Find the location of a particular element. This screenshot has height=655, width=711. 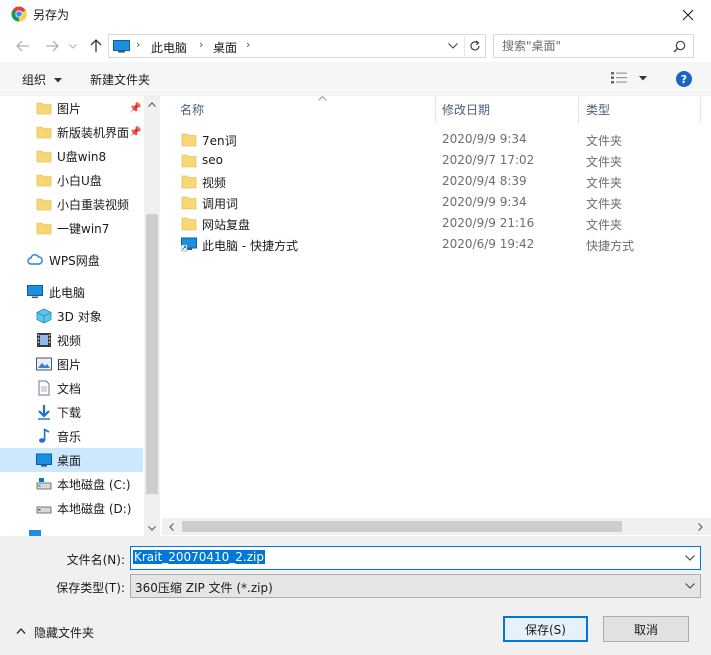

file-row: 视频 2020/9/4 8:39 文件夹 is located at coordinates (436, 181).